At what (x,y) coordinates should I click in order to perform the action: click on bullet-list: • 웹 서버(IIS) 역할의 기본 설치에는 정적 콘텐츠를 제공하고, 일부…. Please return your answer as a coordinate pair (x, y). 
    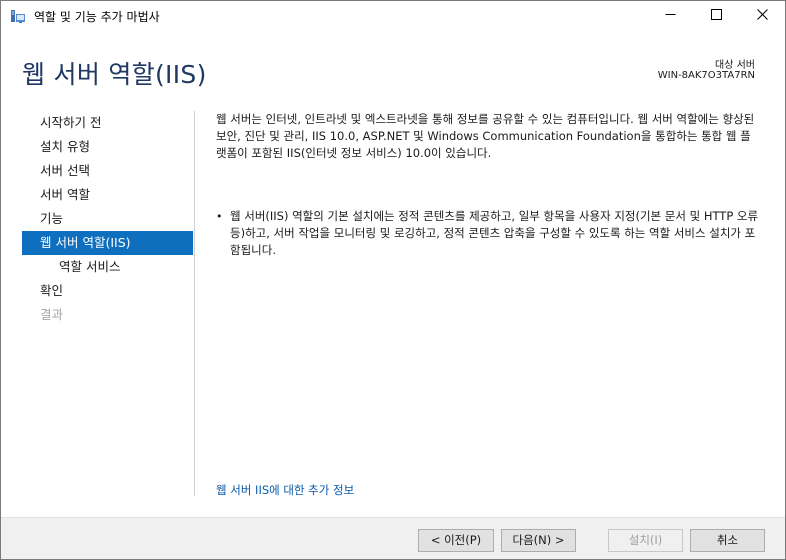
    Looking at the image, I should click on (488, 233).